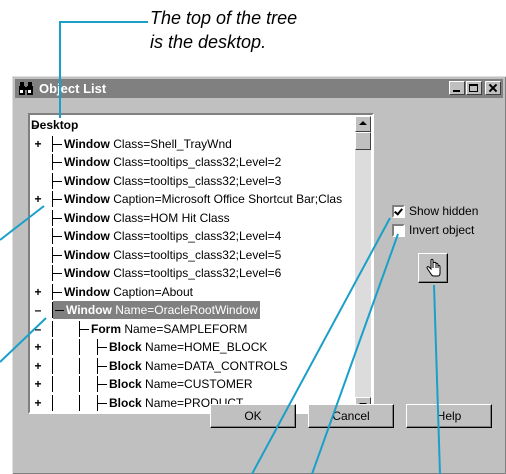 The image size is (506, 474). What do you see at coordinates (186, 310) in the screenshot?
I see `tree-item-detail: Name=OracleRootWindow` at bounding box center [186, 310].